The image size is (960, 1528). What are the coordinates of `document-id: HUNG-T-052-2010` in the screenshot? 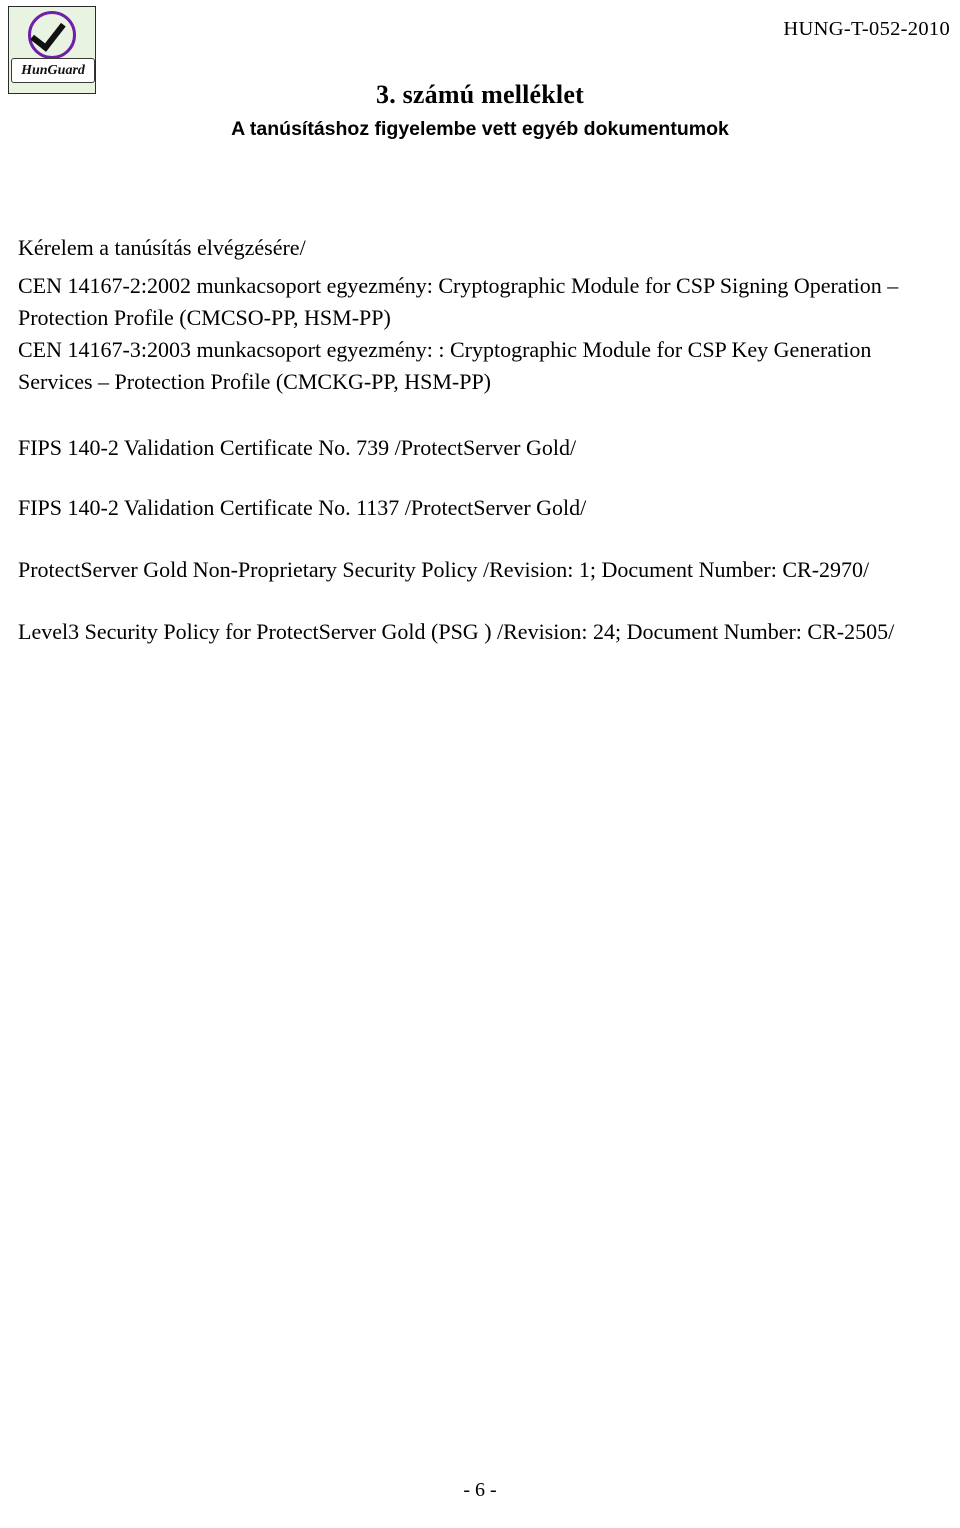 It's located at (866, 29).